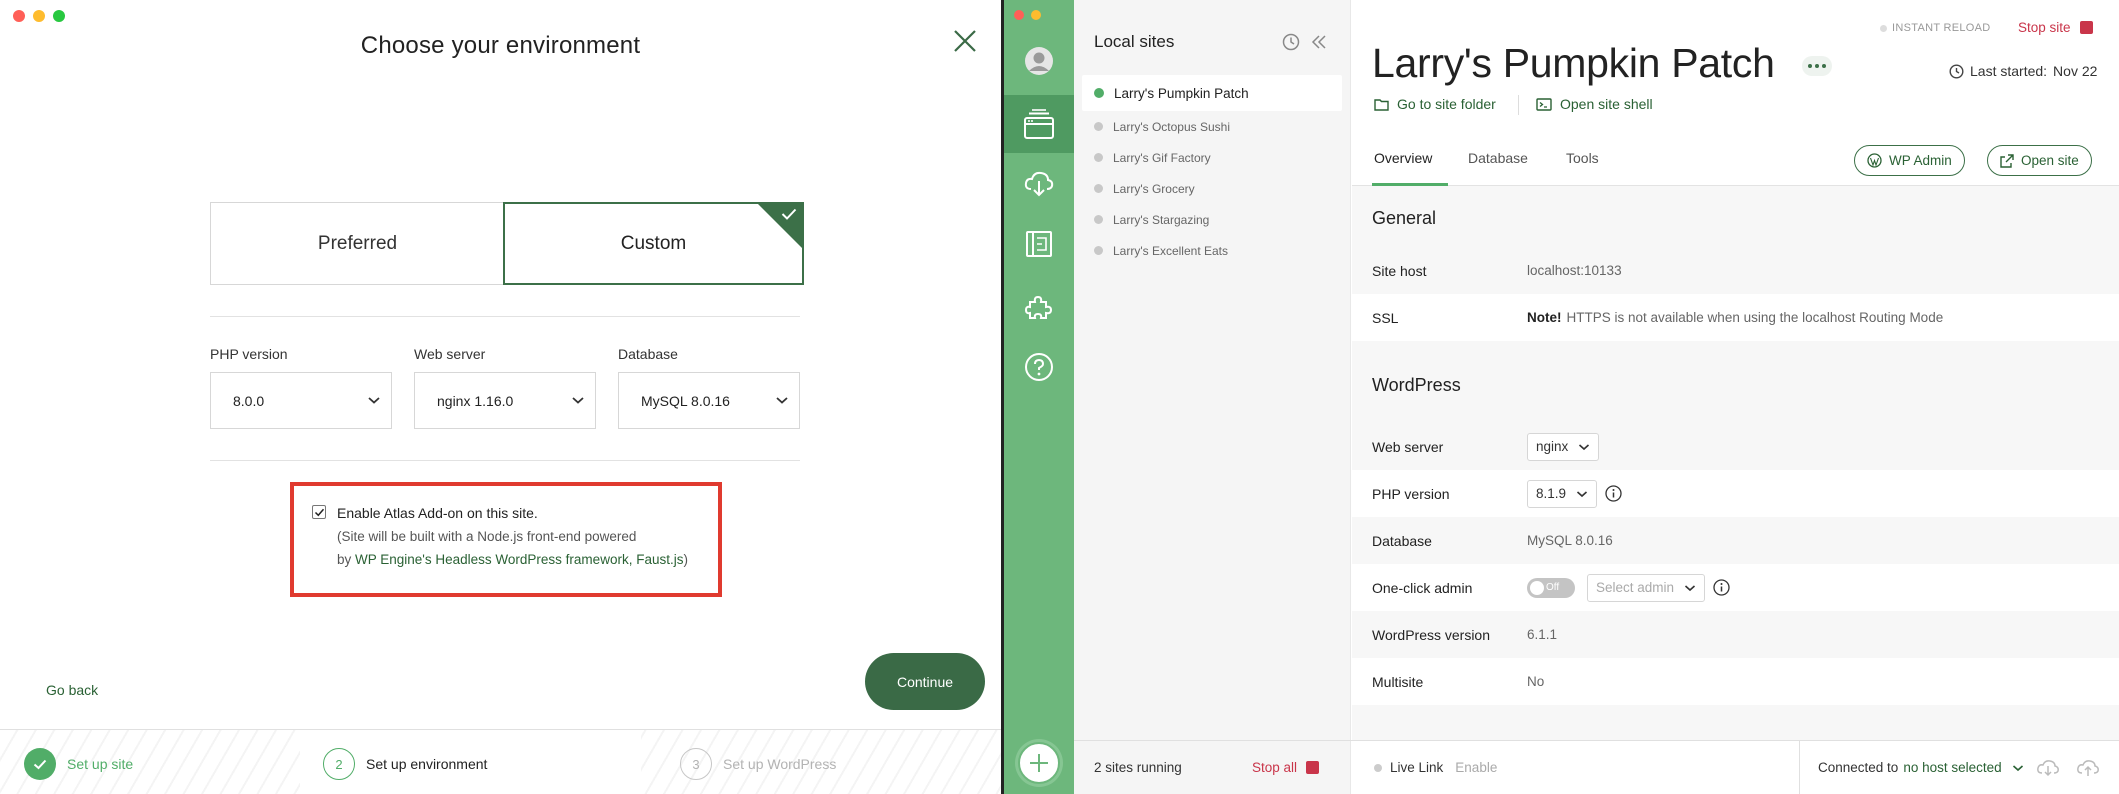  Describe the element at coordinates (1952, 767) in the screenshot. I see `host-selected: no host selected` at that location.